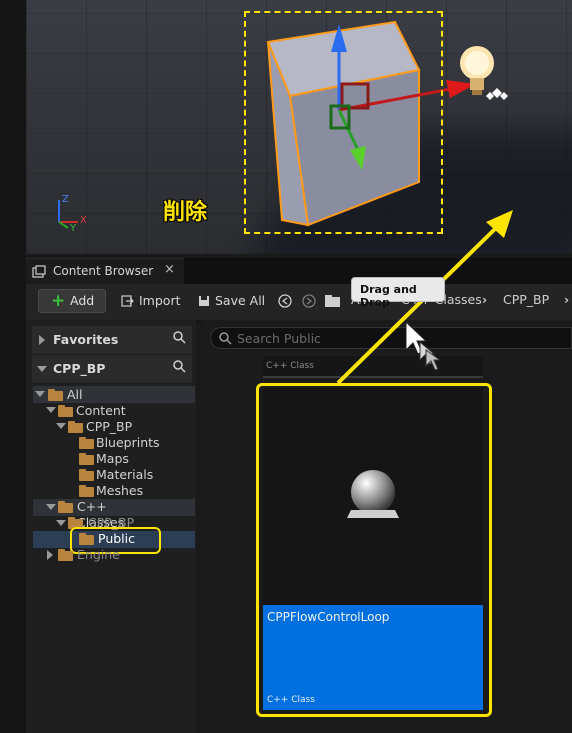  I want to click on mouse-cursor-icon, so click(423, 345).